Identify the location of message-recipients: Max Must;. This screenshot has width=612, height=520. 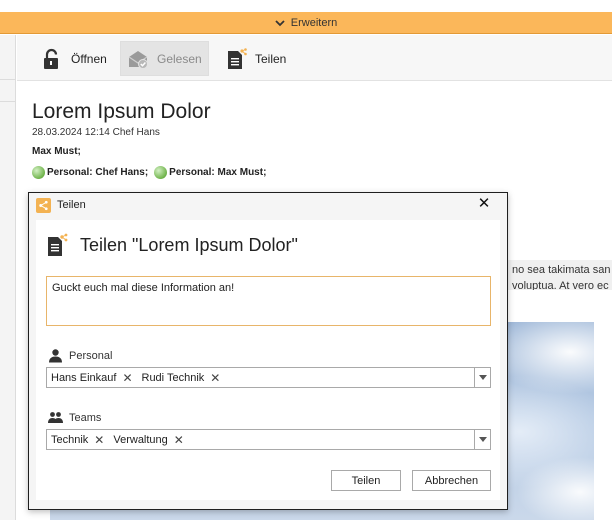
(56, 151).